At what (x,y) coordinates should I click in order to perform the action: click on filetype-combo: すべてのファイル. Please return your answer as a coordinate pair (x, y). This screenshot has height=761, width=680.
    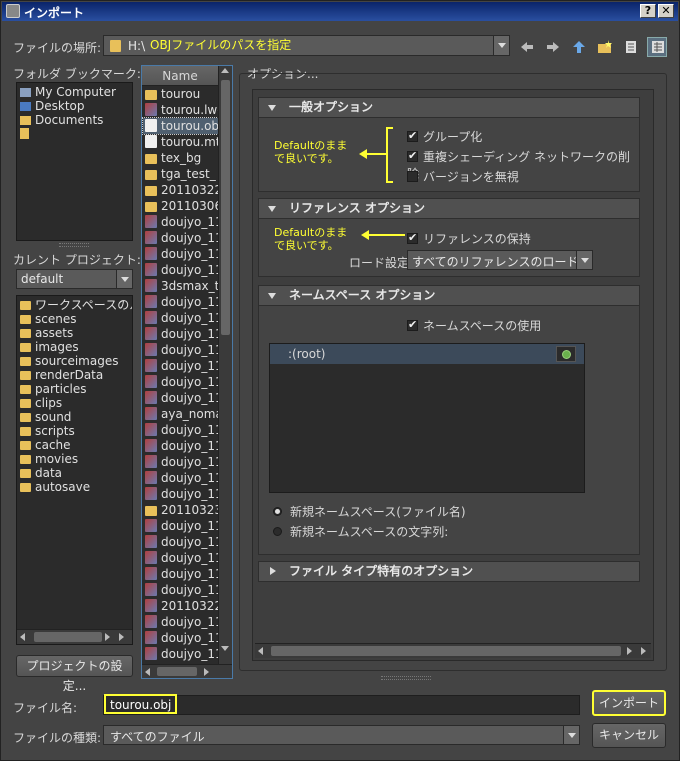
    Looking at the image, I should click on (341, 735).